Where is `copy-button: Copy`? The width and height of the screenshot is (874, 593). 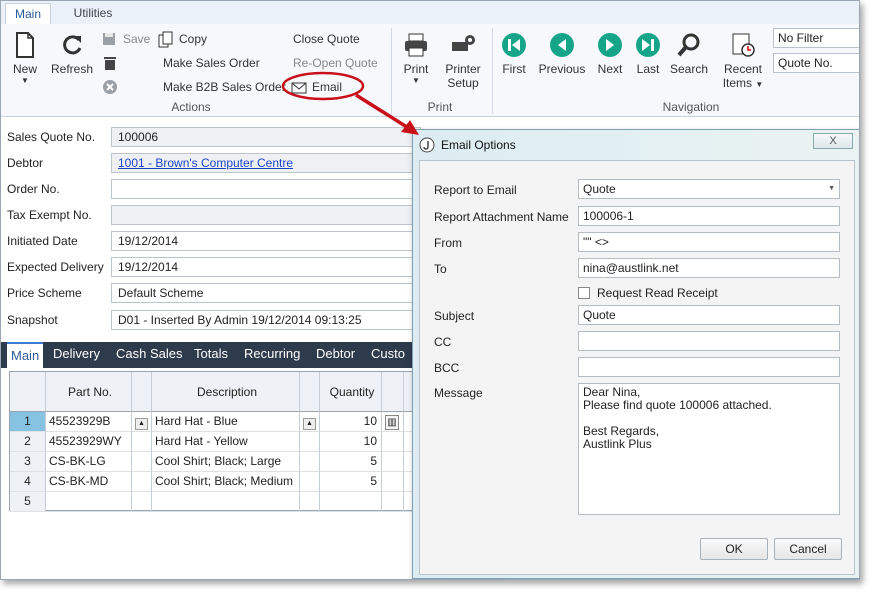
copy-button: Copy is located at coordinates (193, 39).